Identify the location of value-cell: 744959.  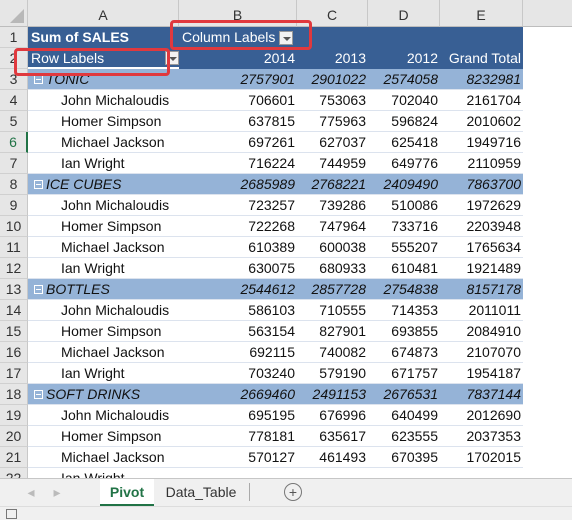
(332, 163).